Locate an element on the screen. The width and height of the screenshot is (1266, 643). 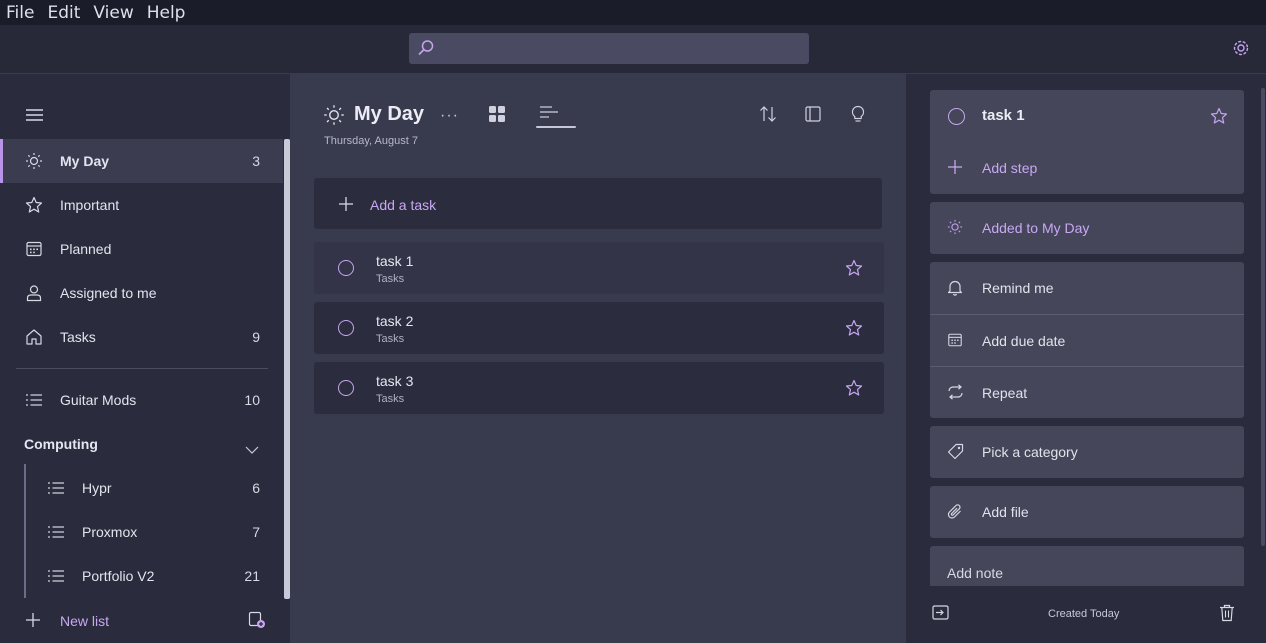
sidebar-item-assigned: Assigned to me is located at coordinates (141, 293).